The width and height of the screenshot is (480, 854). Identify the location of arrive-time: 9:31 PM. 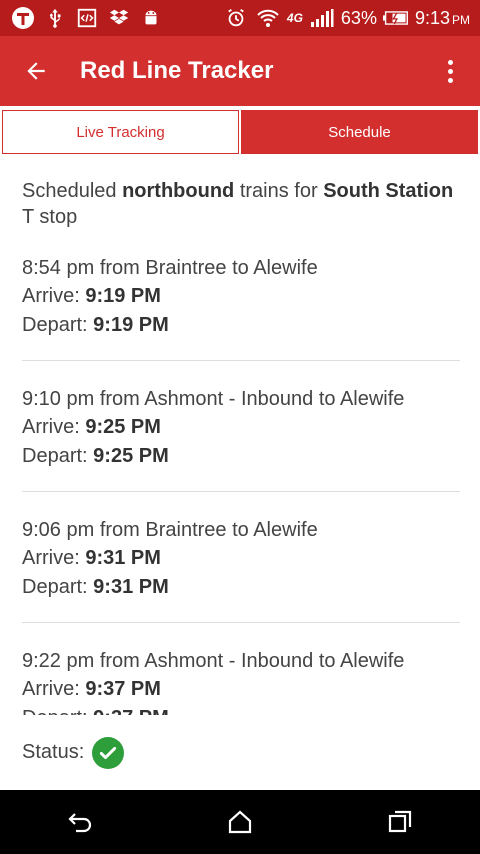
(123, 558).